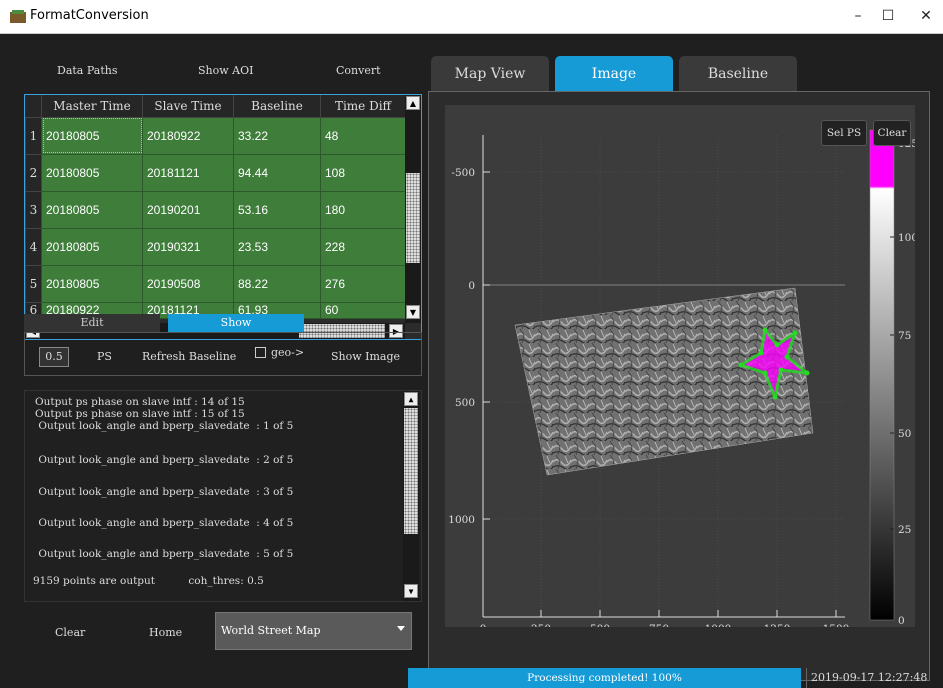 This screenshot has height=688, width=943. I want to click on ps-button: PS, so click(104, 356).